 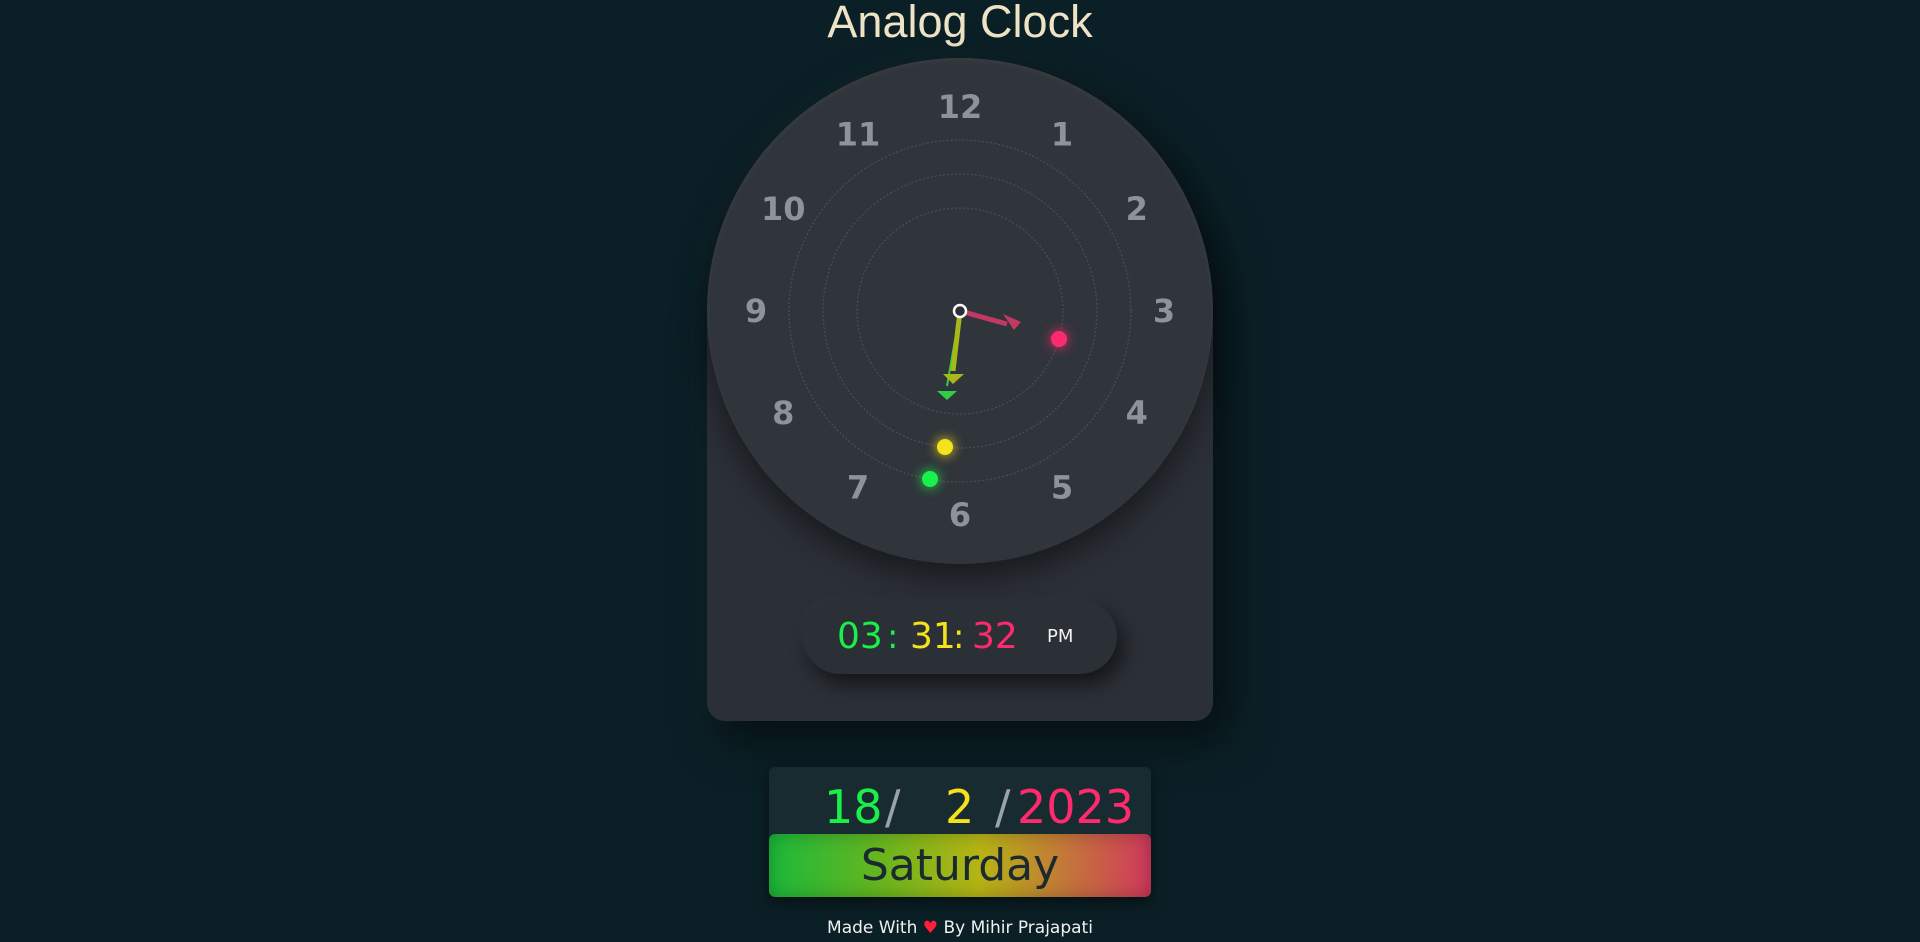 What do you see at coordinates (1060, 636) in the screenshot?
I see `digital-ampm: PM` at bounding box center [1060, 636].